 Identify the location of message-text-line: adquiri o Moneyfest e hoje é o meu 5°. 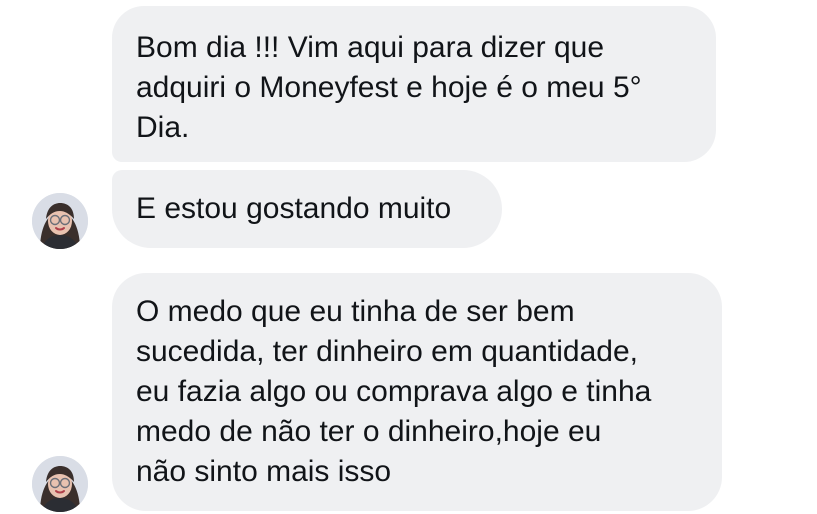
(389, 87).